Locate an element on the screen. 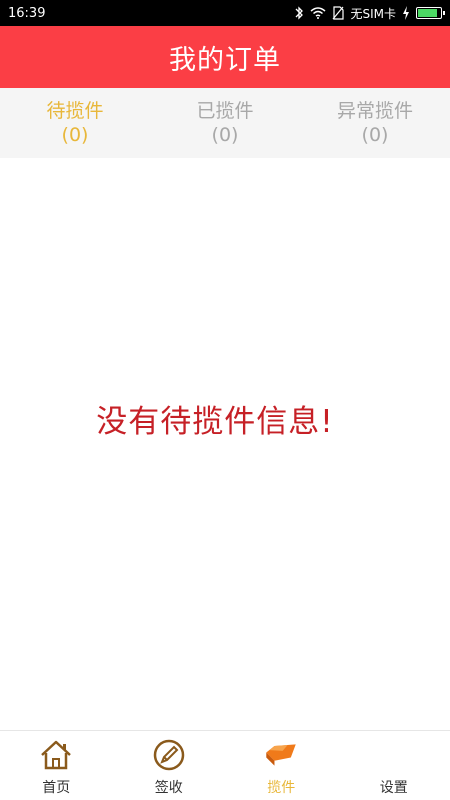  sign-icon is located at coordinates (169, 755).